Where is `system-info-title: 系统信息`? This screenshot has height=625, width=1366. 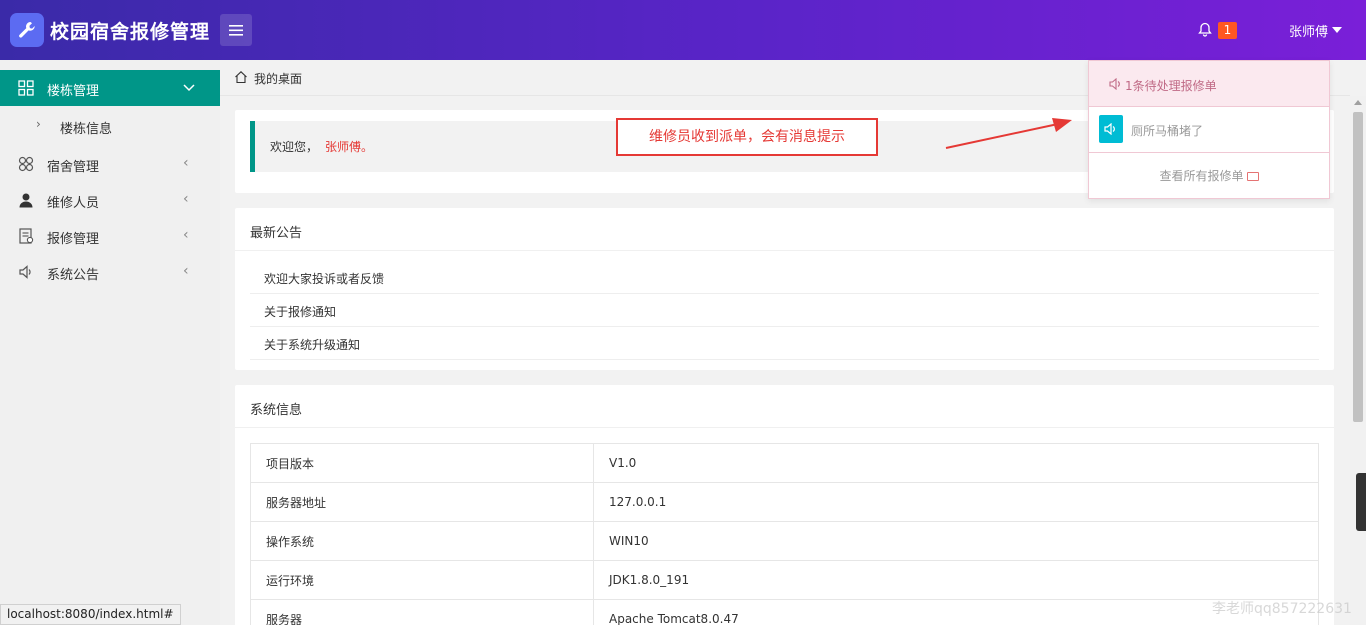
system-info-title: 系统信息 is located at coordinates (276, 410).